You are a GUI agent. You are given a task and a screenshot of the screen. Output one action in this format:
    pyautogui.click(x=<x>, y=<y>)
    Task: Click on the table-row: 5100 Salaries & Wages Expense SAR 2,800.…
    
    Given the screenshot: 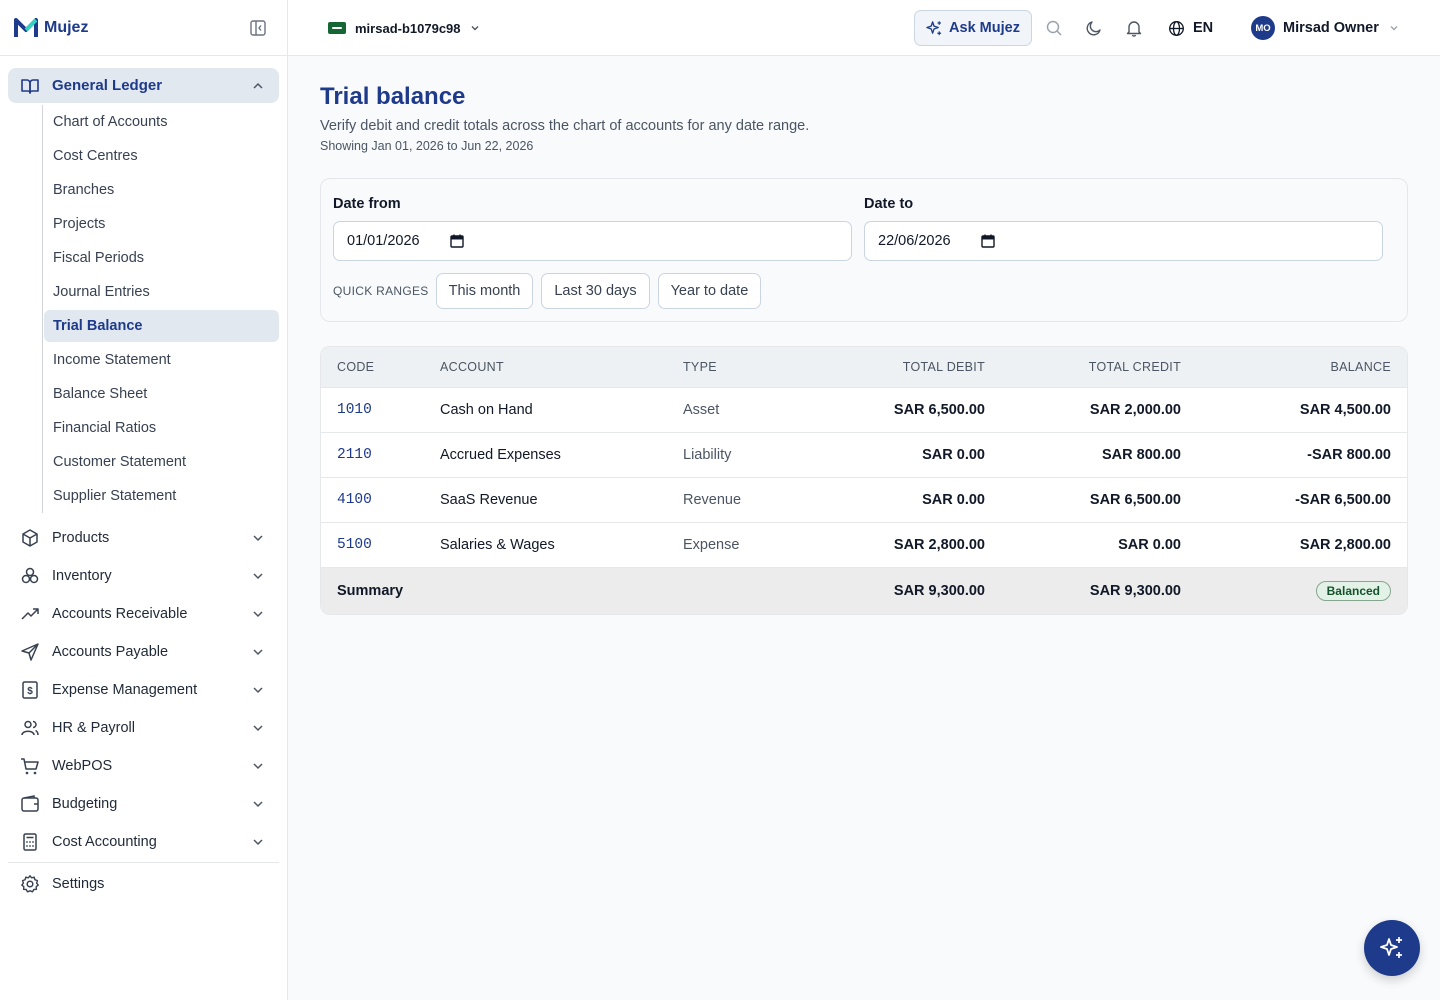 What is the action you would take?
    pyautogui.click(x=864, y=545)
    